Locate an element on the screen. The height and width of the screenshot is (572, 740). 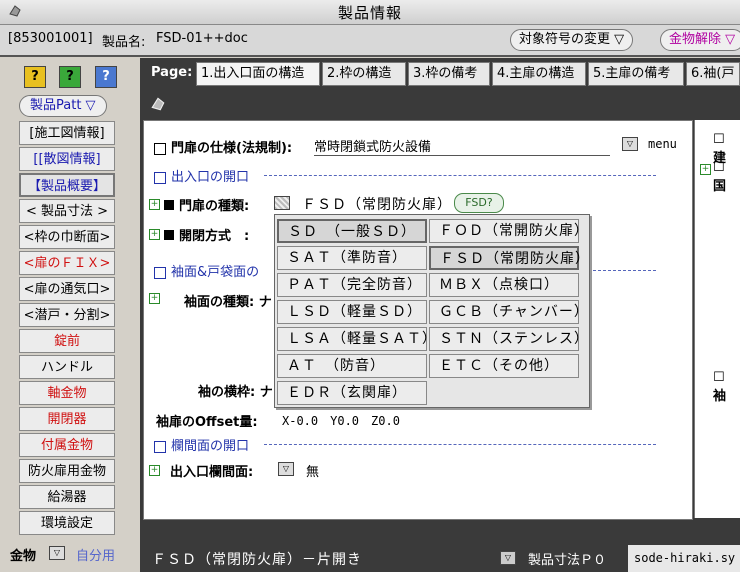
spec-value: 常時閉鎖式防火設備 is located at coordinates (373, 147).